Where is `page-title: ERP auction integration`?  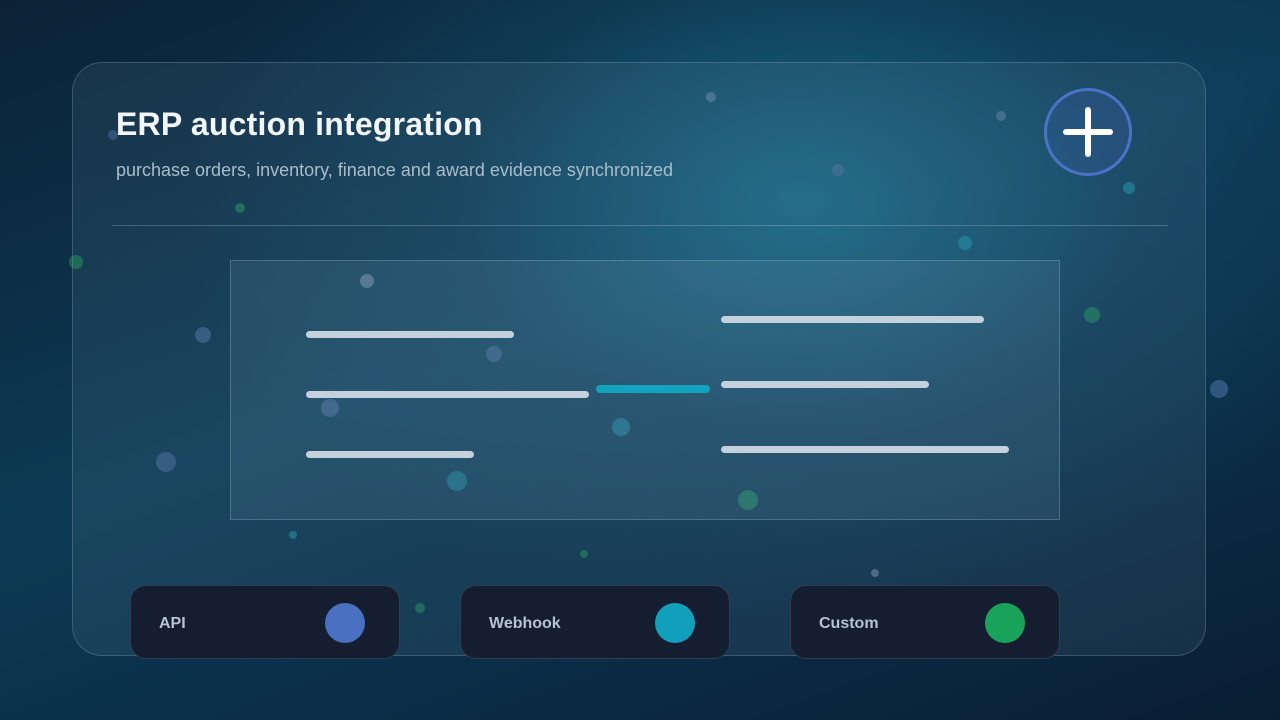 page-title: ERP auction integration is located at coordinates (299, 124).